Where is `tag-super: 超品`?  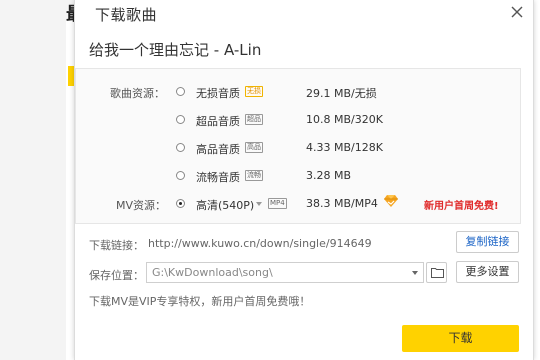
tag-super: 超品 is located at coordinates (254, 119).